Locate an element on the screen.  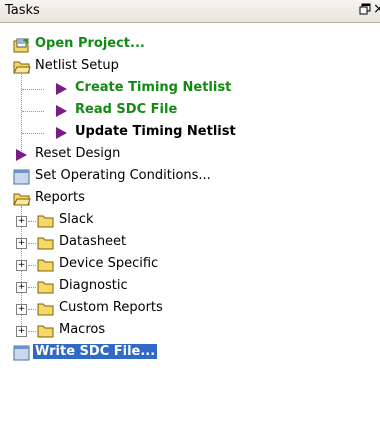
folder-netlist-setup: Netlist Setup is located at coordinates (190, 67).